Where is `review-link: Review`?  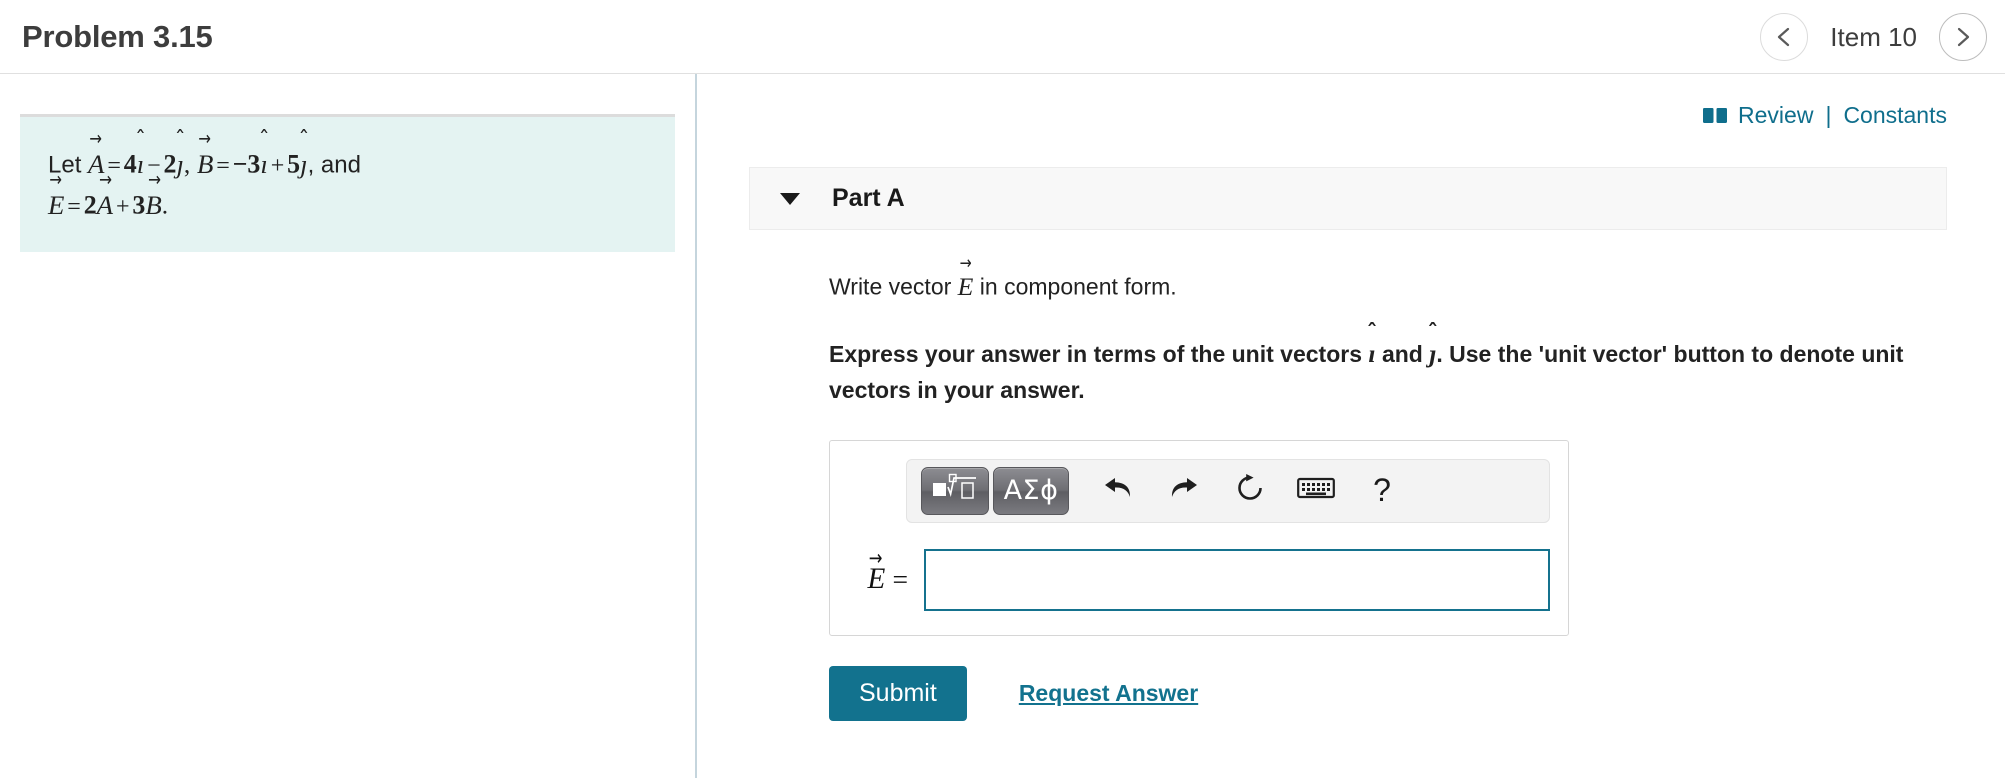 review-link: Review is located at coordinates (1775, 115).